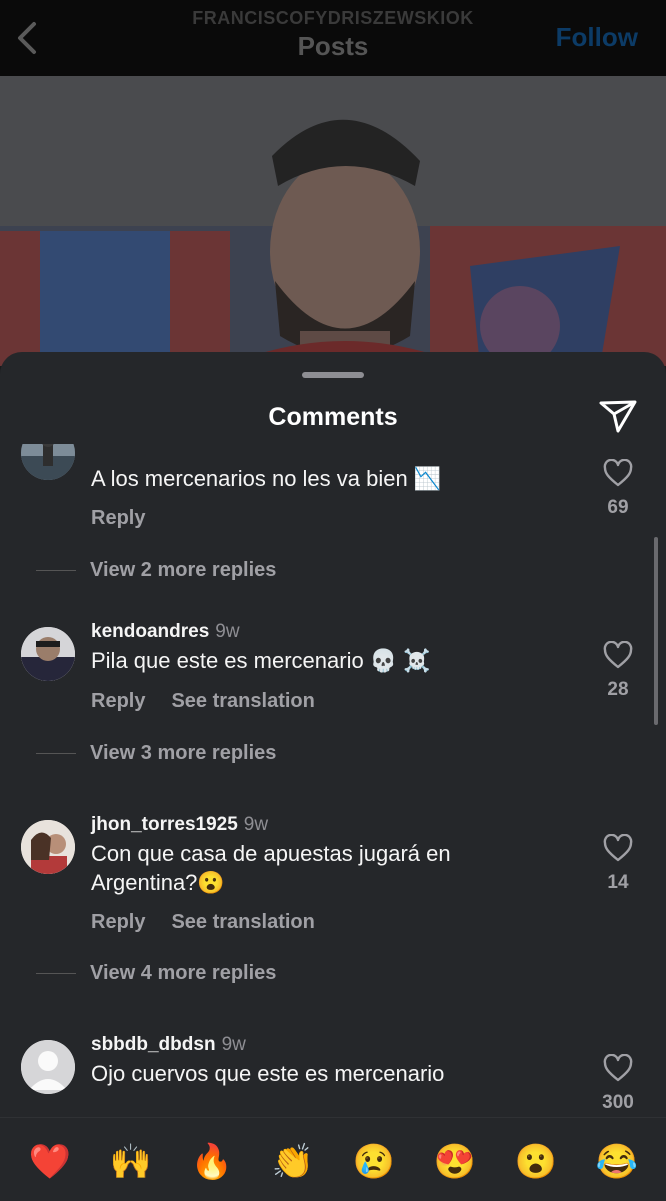 The width and height of the screenshot is (666, 1201). Describe the element at coordinates (618, 416) in the screenshot. I see `paper-plane-icon` at that location.